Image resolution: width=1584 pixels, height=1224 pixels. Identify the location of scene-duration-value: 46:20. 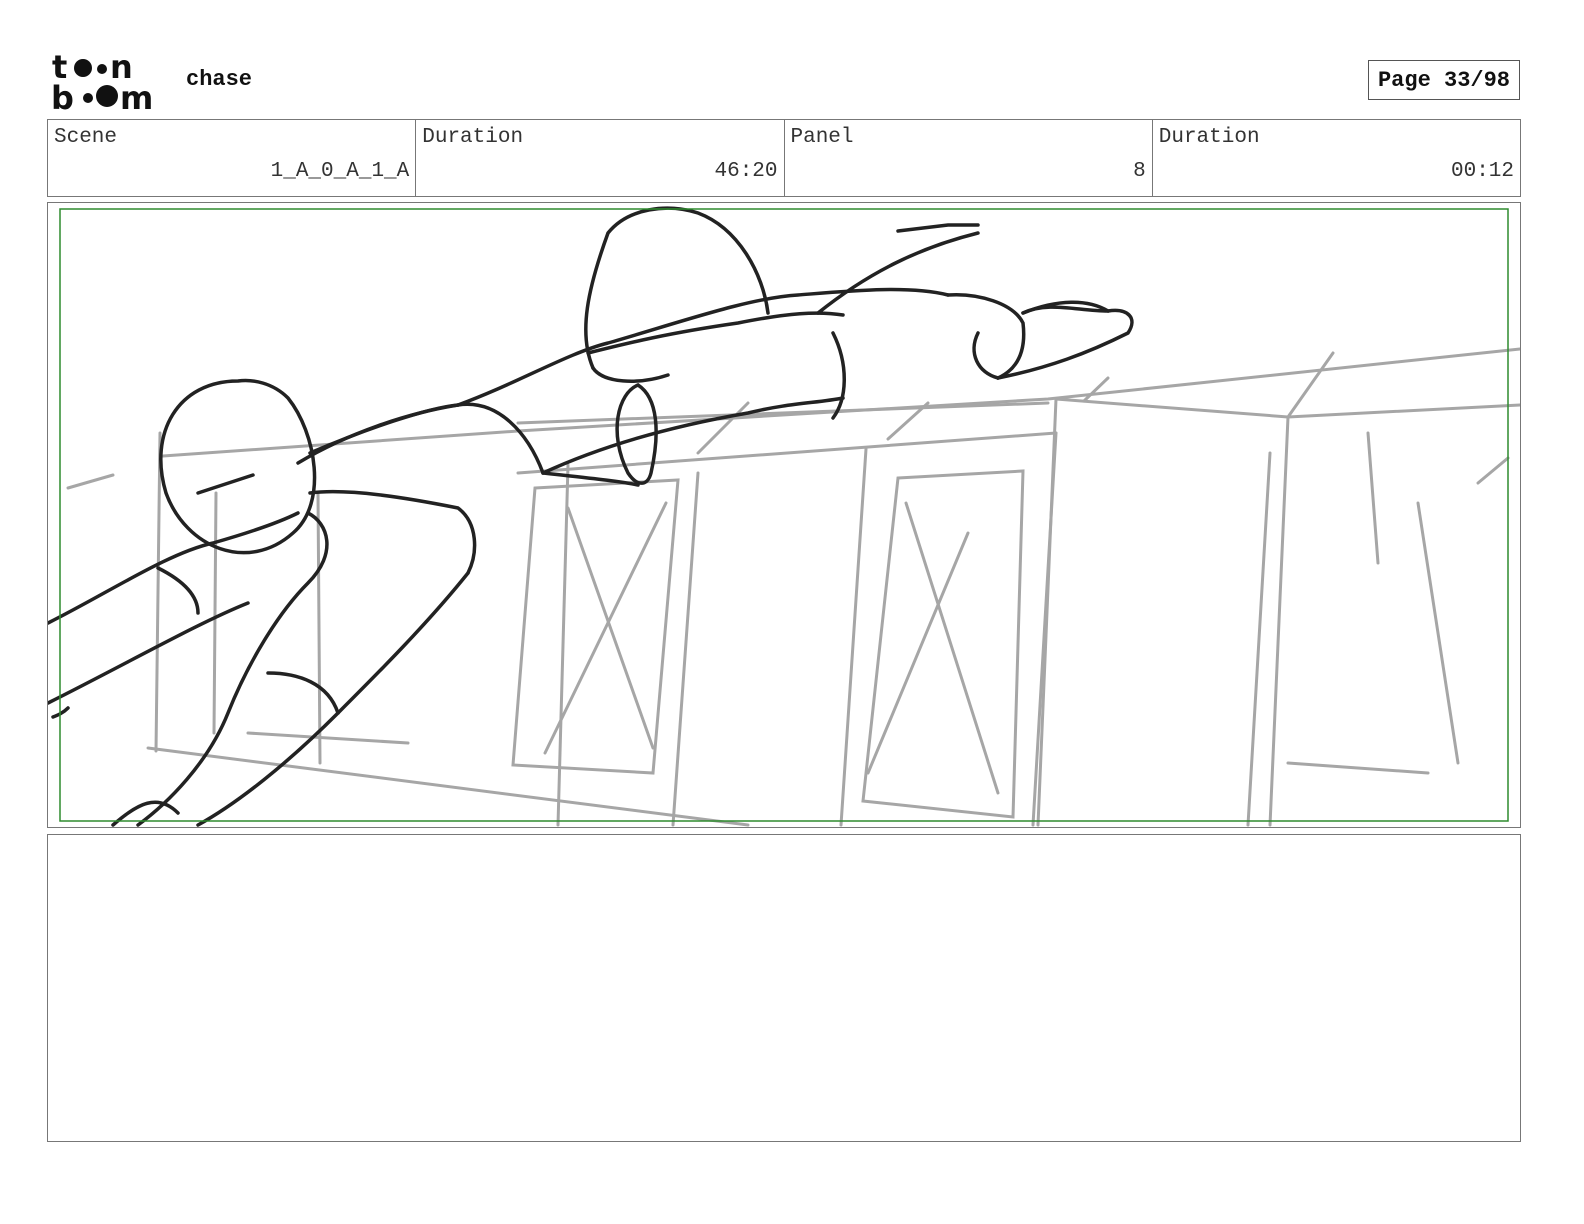
(746, 171).